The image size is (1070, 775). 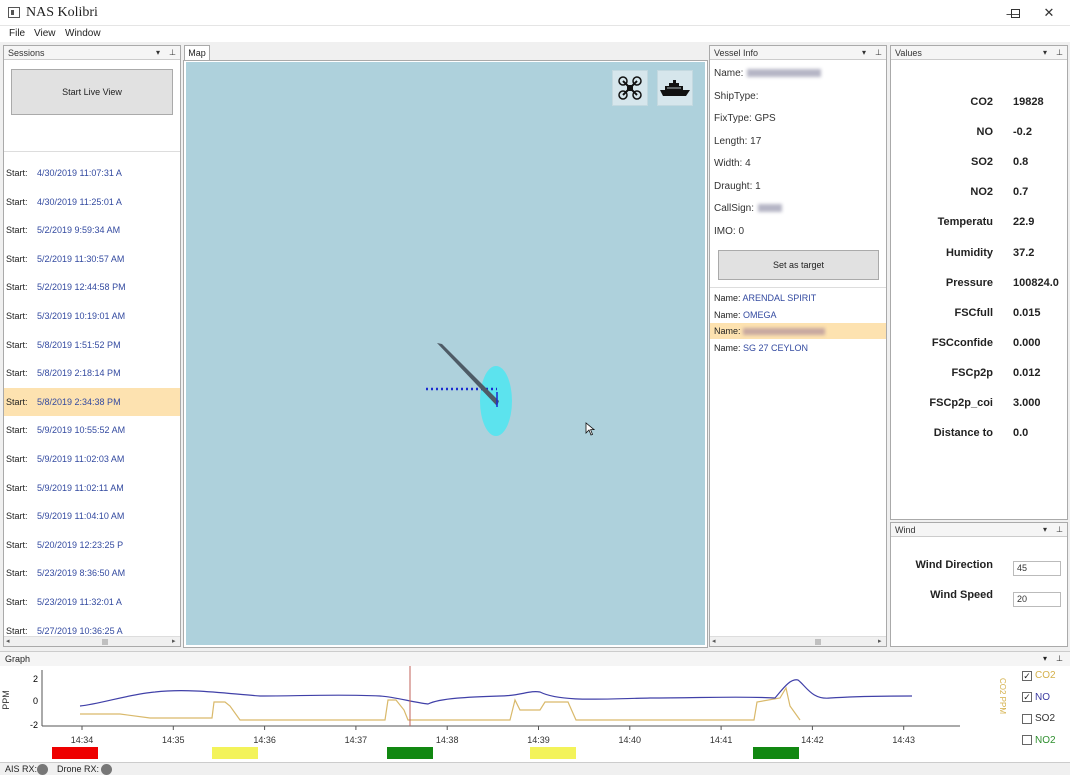 What do you see at coordinates (14, 12) in the screenshot?
I see `app-icon` at bounding box center [14, 12].